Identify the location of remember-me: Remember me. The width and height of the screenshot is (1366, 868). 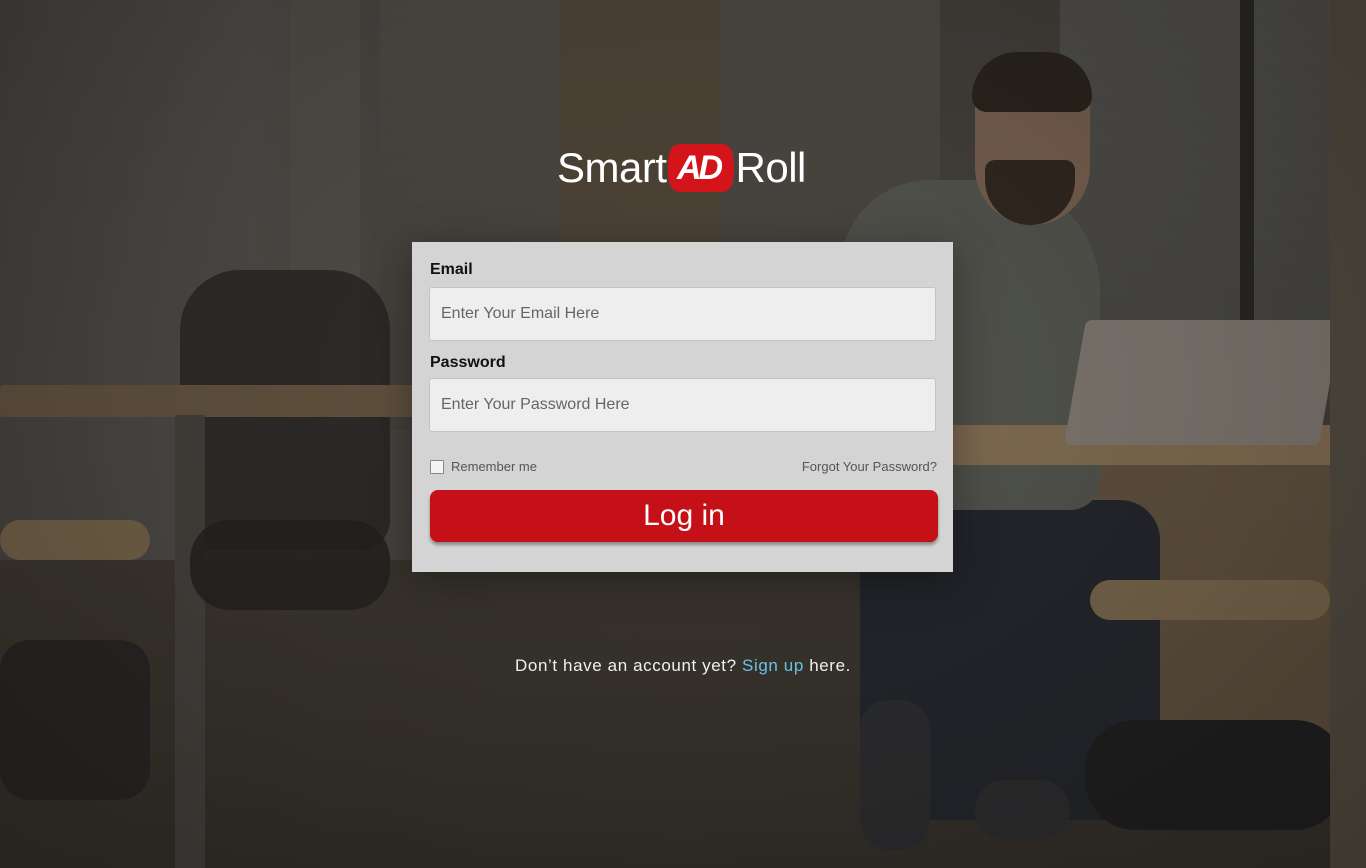
(483, 466).